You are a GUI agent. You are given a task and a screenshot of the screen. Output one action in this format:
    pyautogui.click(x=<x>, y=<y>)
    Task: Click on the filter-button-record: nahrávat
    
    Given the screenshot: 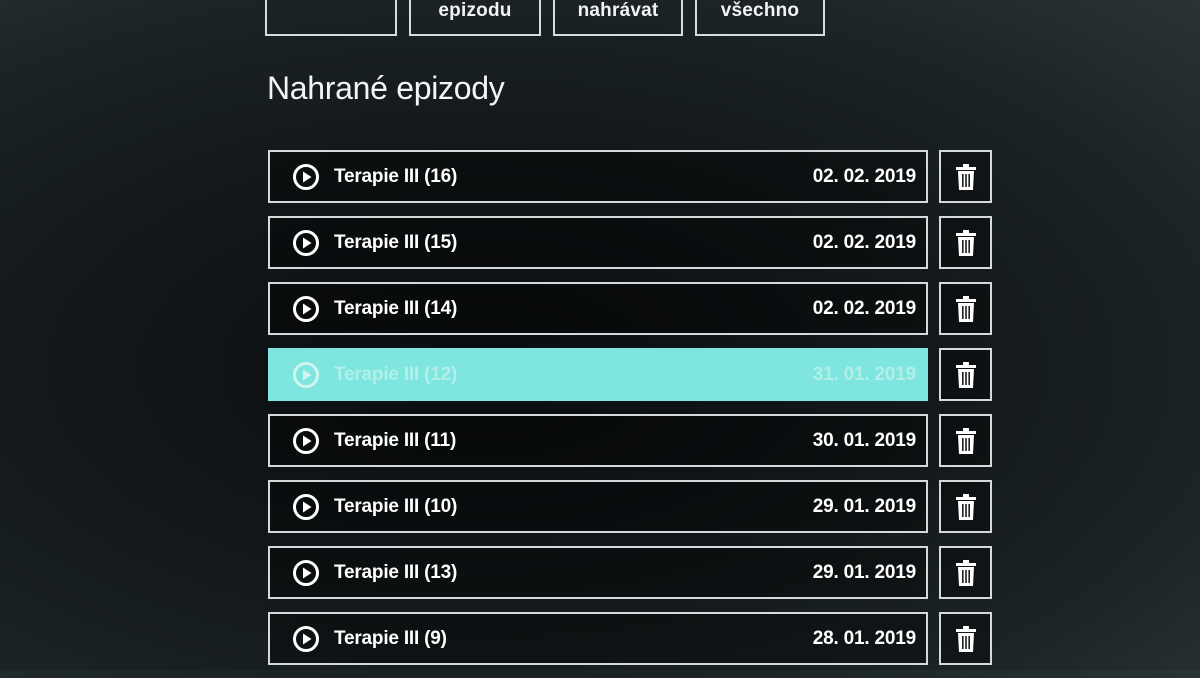 What is the action you would take?
    pyautogui.click(x=618, y=18)
    